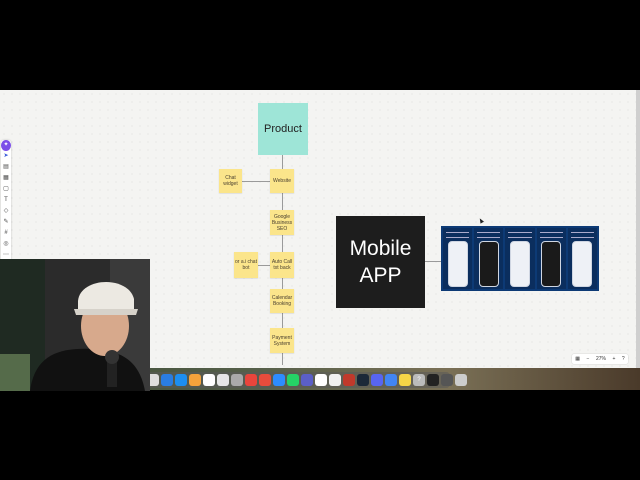  I want to click on zoom-out-button: −, so click(588, 359).